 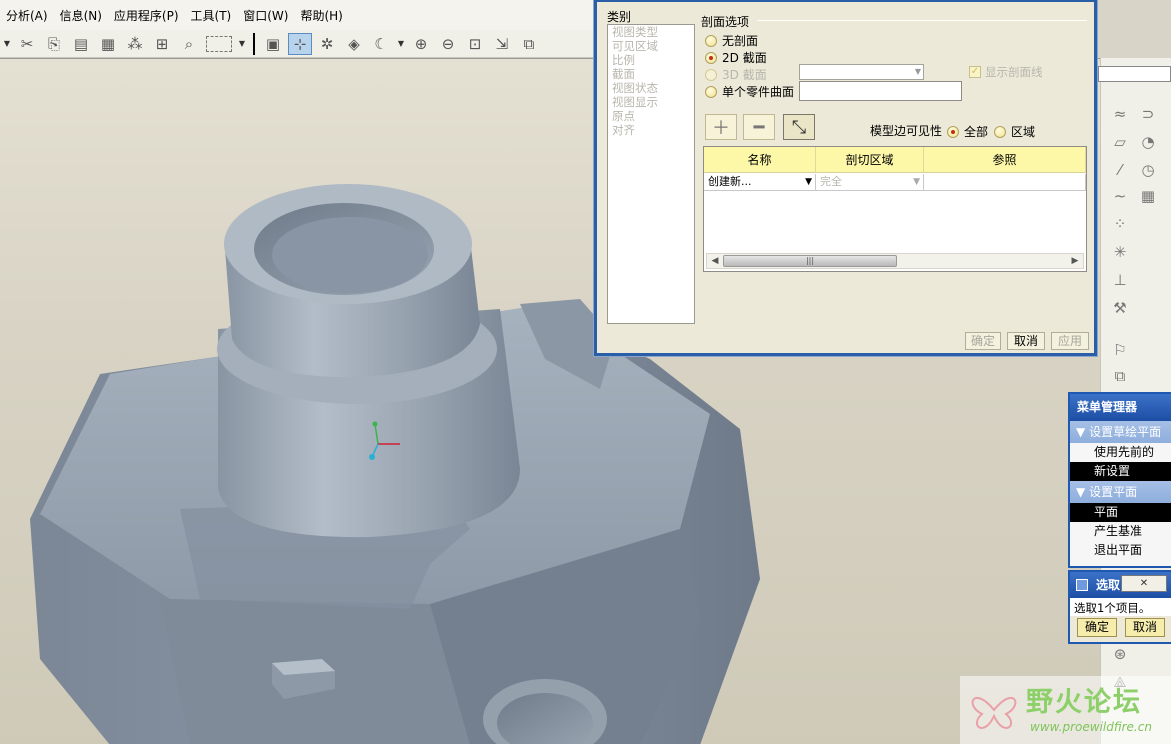 I want to click on regenerate-manager-icon: ⊞, so click(x=162, y=44).